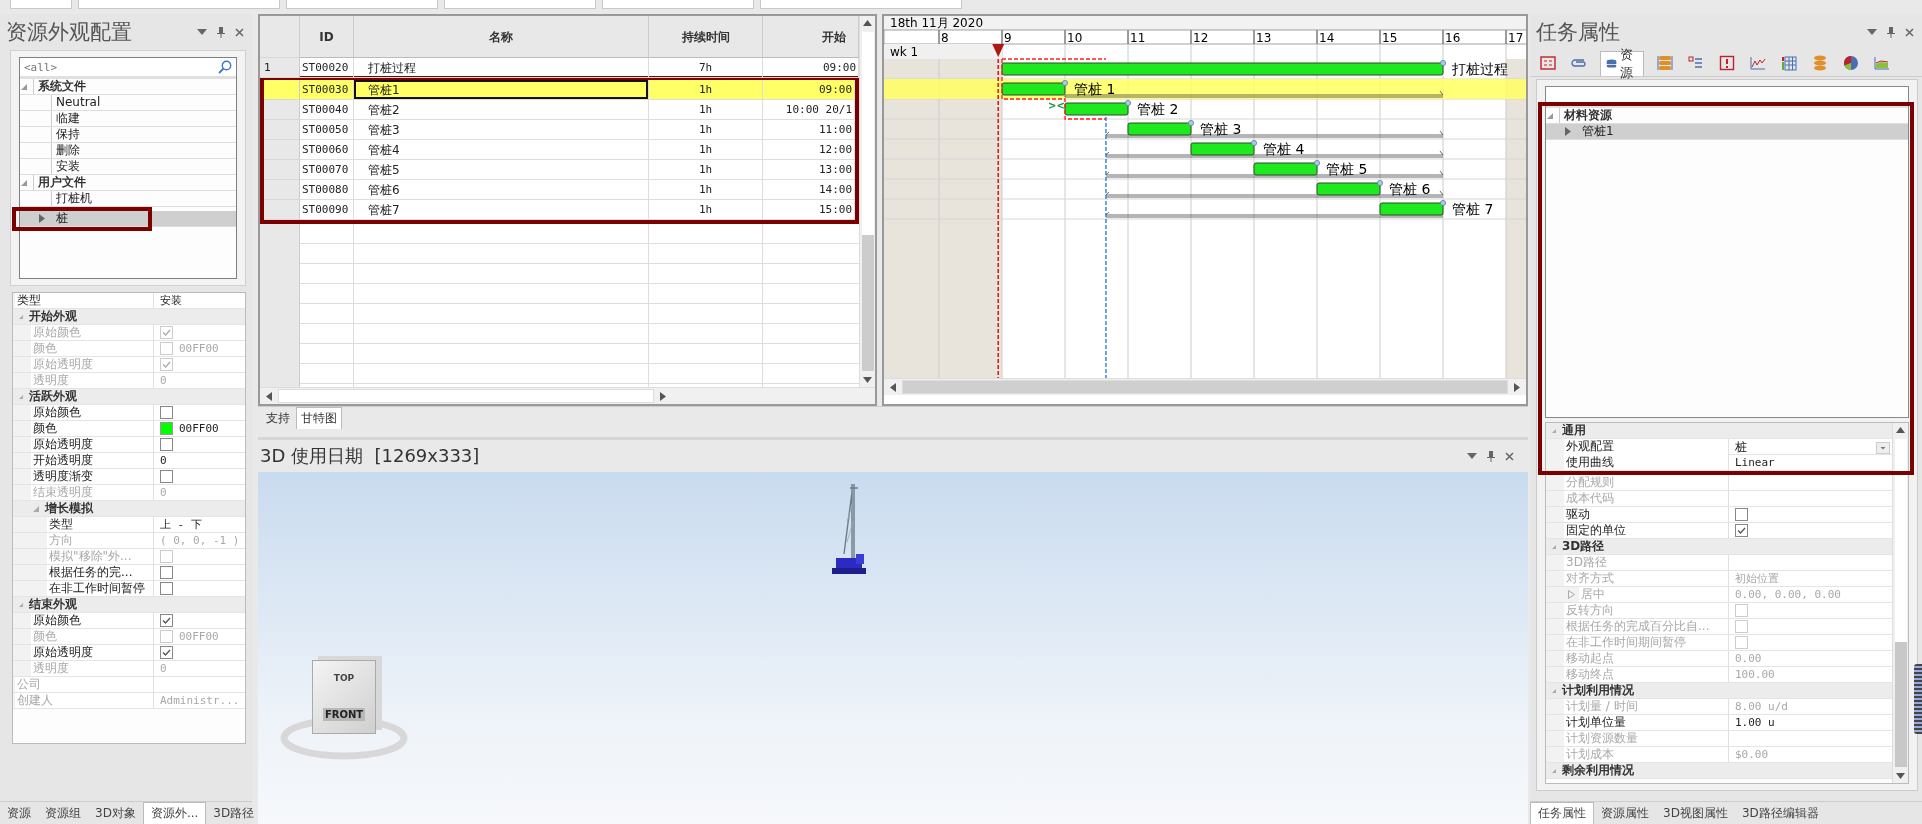 This screenshot has width=1922, height=824. I want to click on table-row: ST00040 管桩2 1h 10:00 20/1, so click(559, 110).